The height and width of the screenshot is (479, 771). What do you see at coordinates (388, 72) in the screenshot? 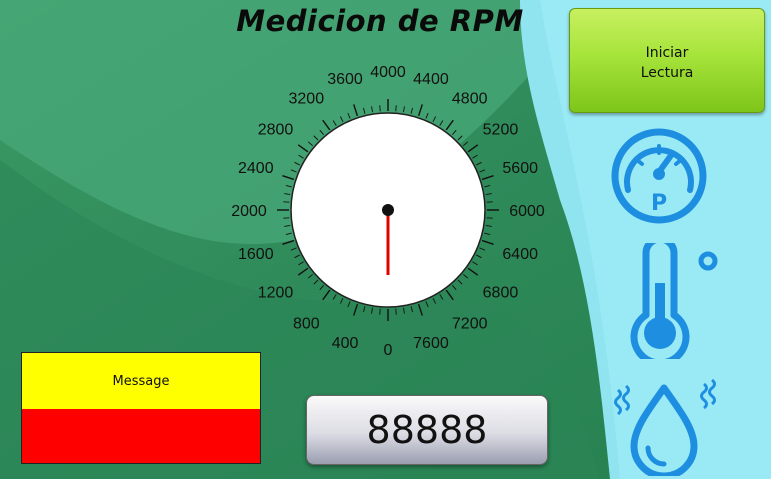
I see `gauge-label: 4000` at bounding box center [388, 72].